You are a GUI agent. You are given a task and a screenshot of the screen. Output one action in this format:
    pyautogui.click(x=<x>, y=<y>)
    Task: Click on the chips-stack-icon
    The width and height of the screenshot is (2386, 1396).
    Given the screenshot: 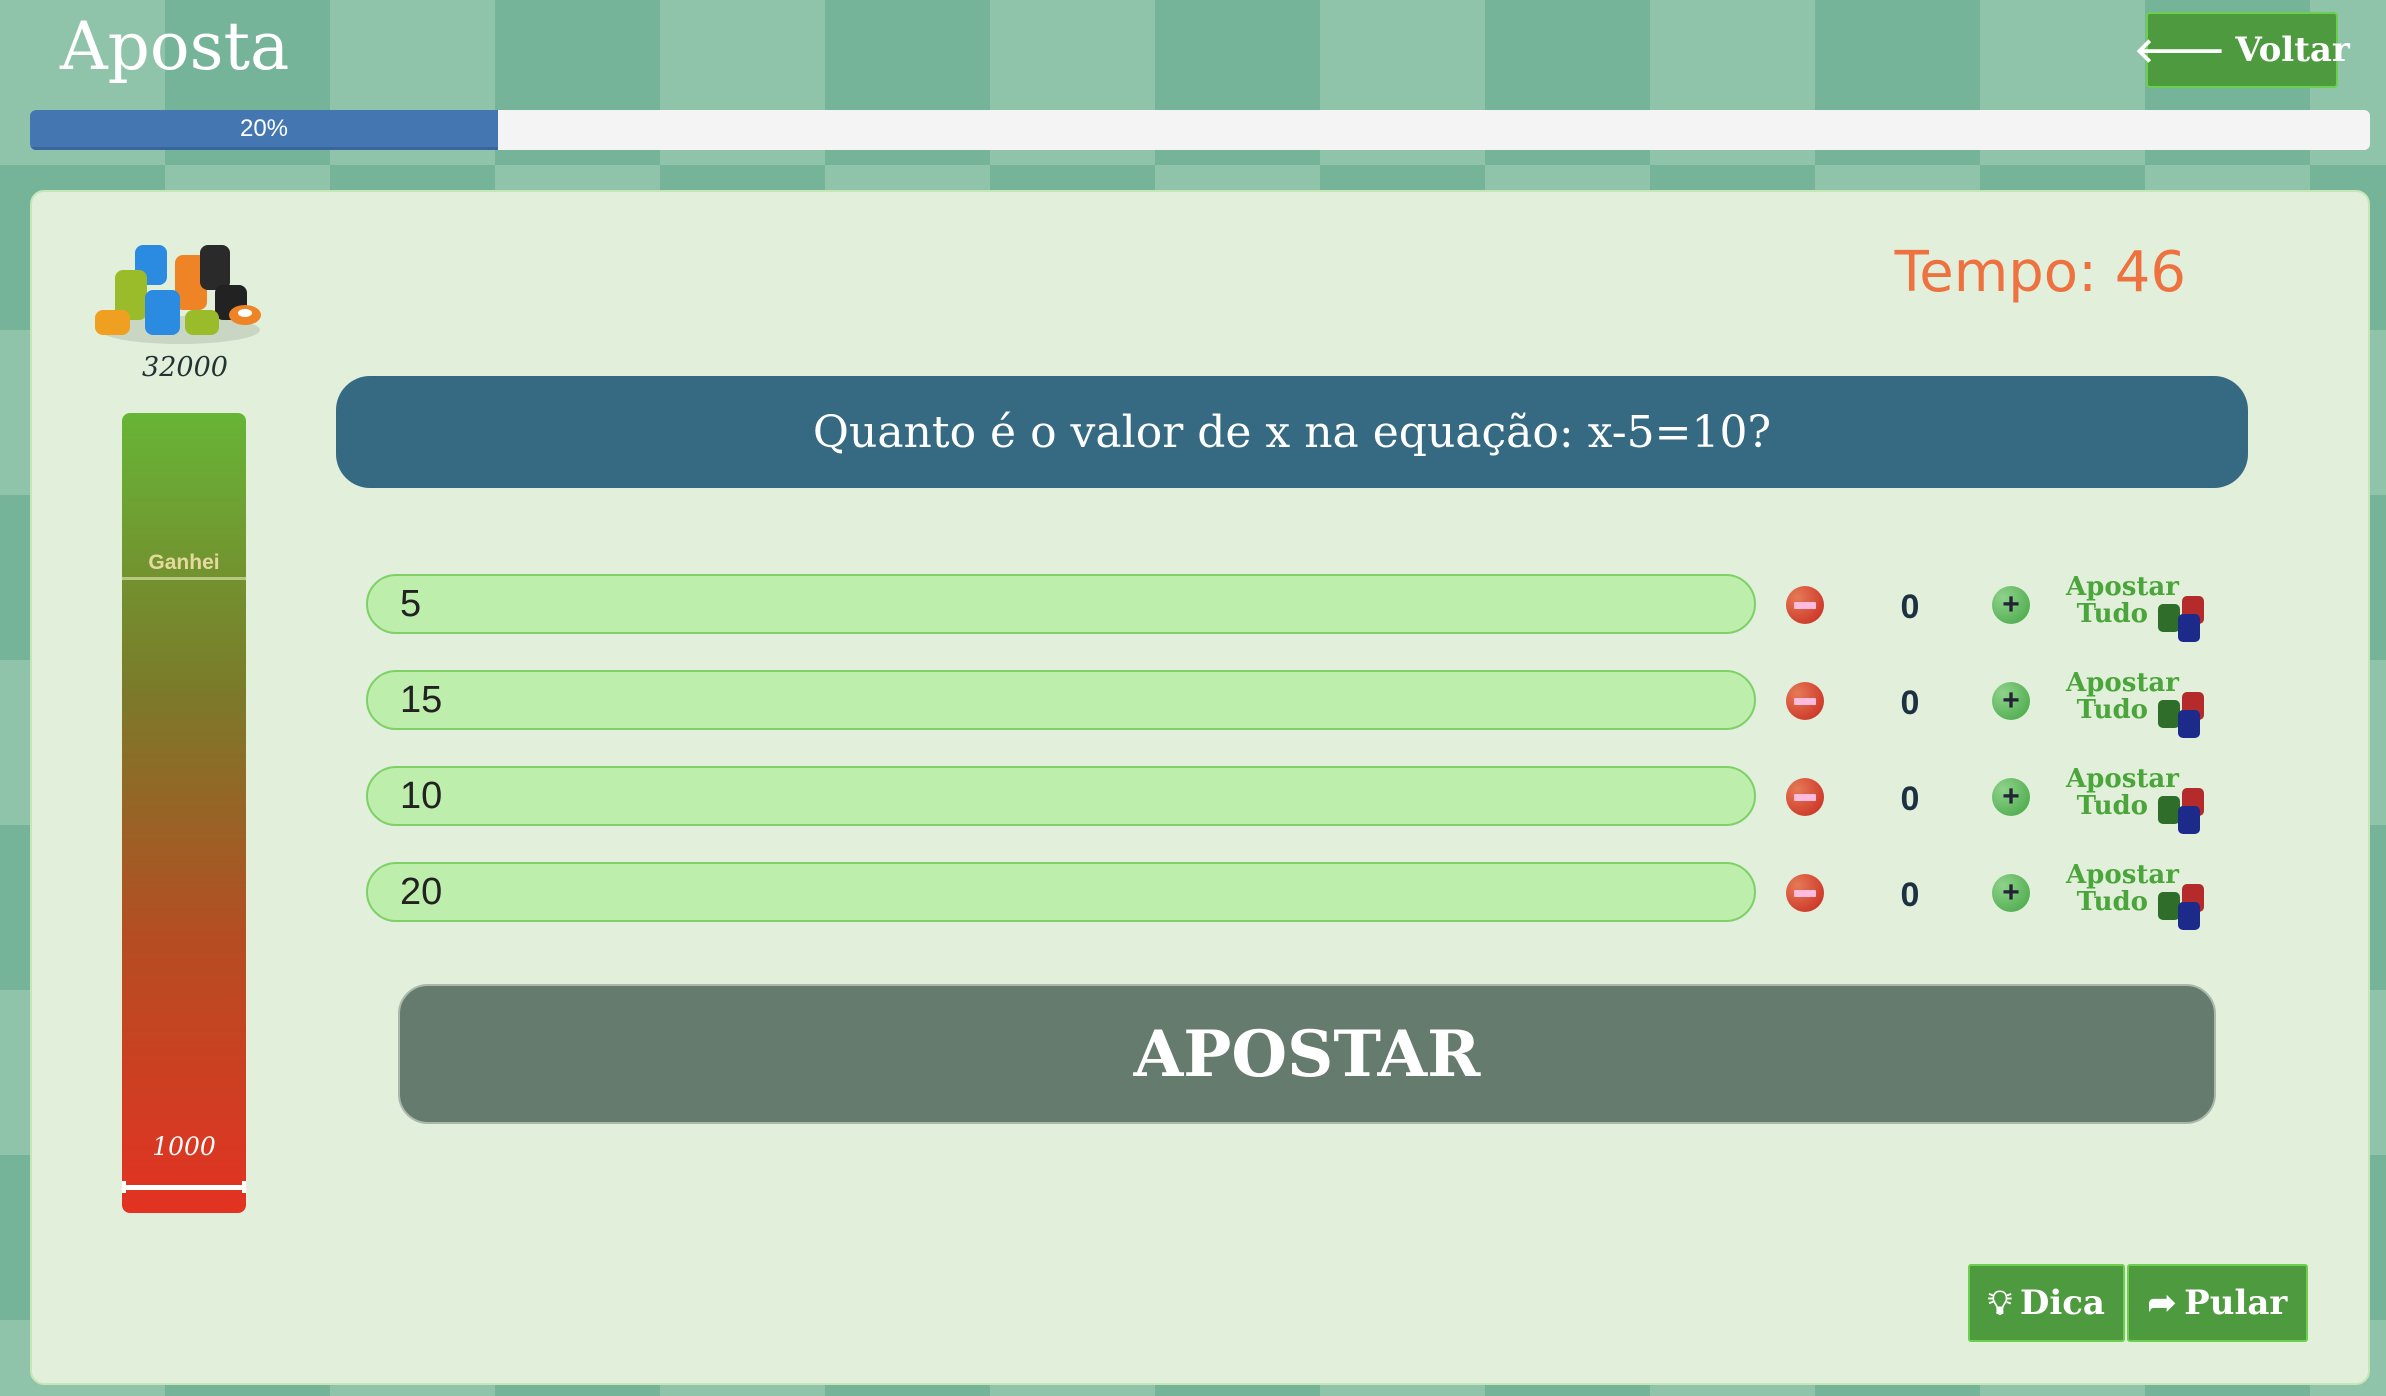 What is the action you would take?
    pyautogui.click(x=178, y=294)
    